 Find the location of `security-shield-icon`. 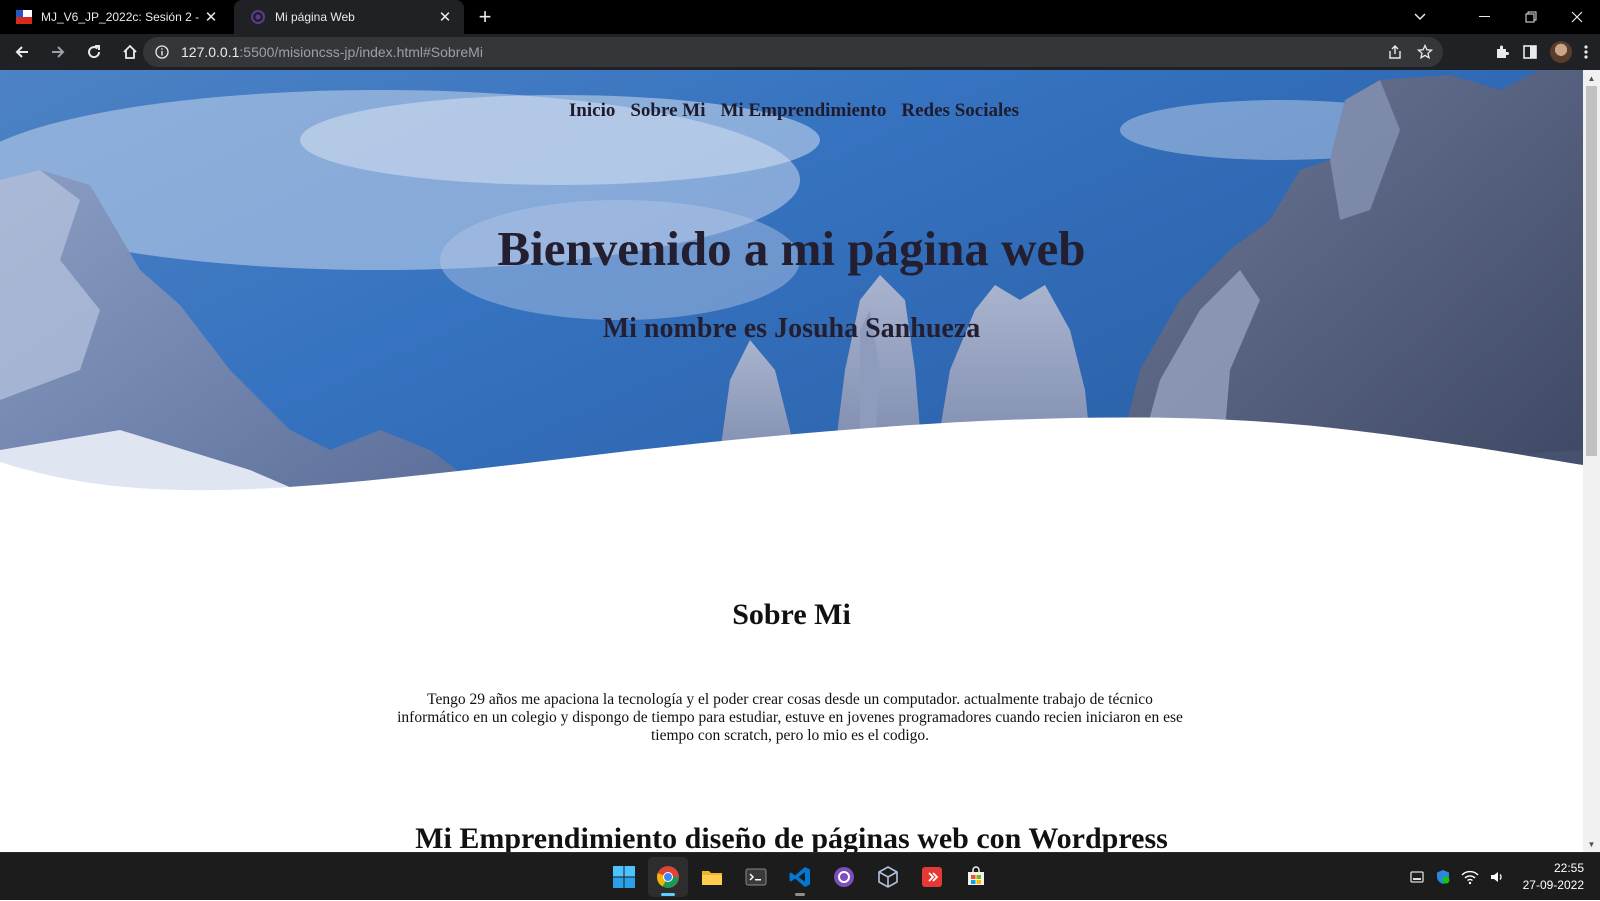

security-shield-icon is located at coordinates (1443, 877).